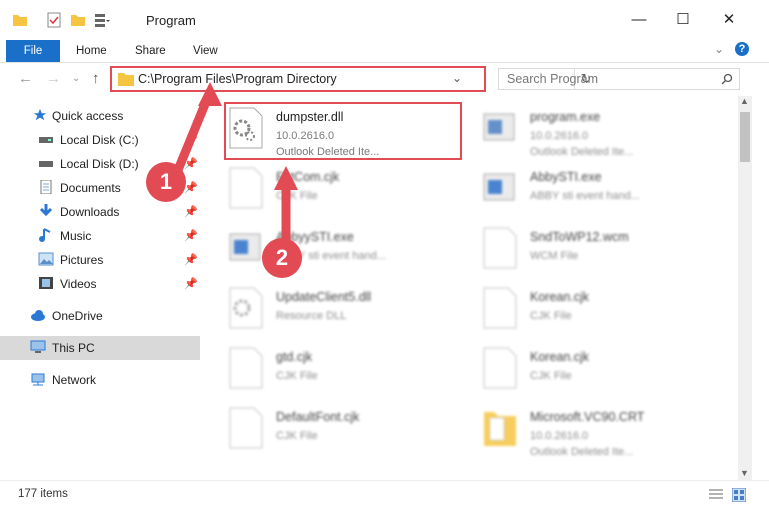 The height and width of the screenshot is (522, 769). What do you see at coordinates (166, 182) in the screenshot?
I see `step-badge-1: 1` at bounding box center [166, 182].